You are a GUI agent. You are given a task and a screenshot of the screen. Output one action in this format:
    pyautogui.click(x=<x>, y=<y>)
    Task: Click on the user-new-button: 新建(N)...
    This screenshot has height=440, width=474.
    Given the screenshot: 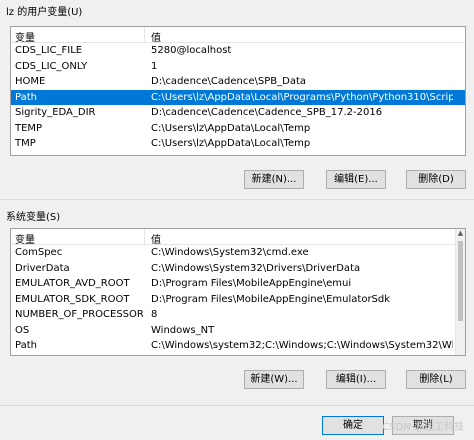 What is the action you would take?
    pyautogui.click(x=274, y=179)
    